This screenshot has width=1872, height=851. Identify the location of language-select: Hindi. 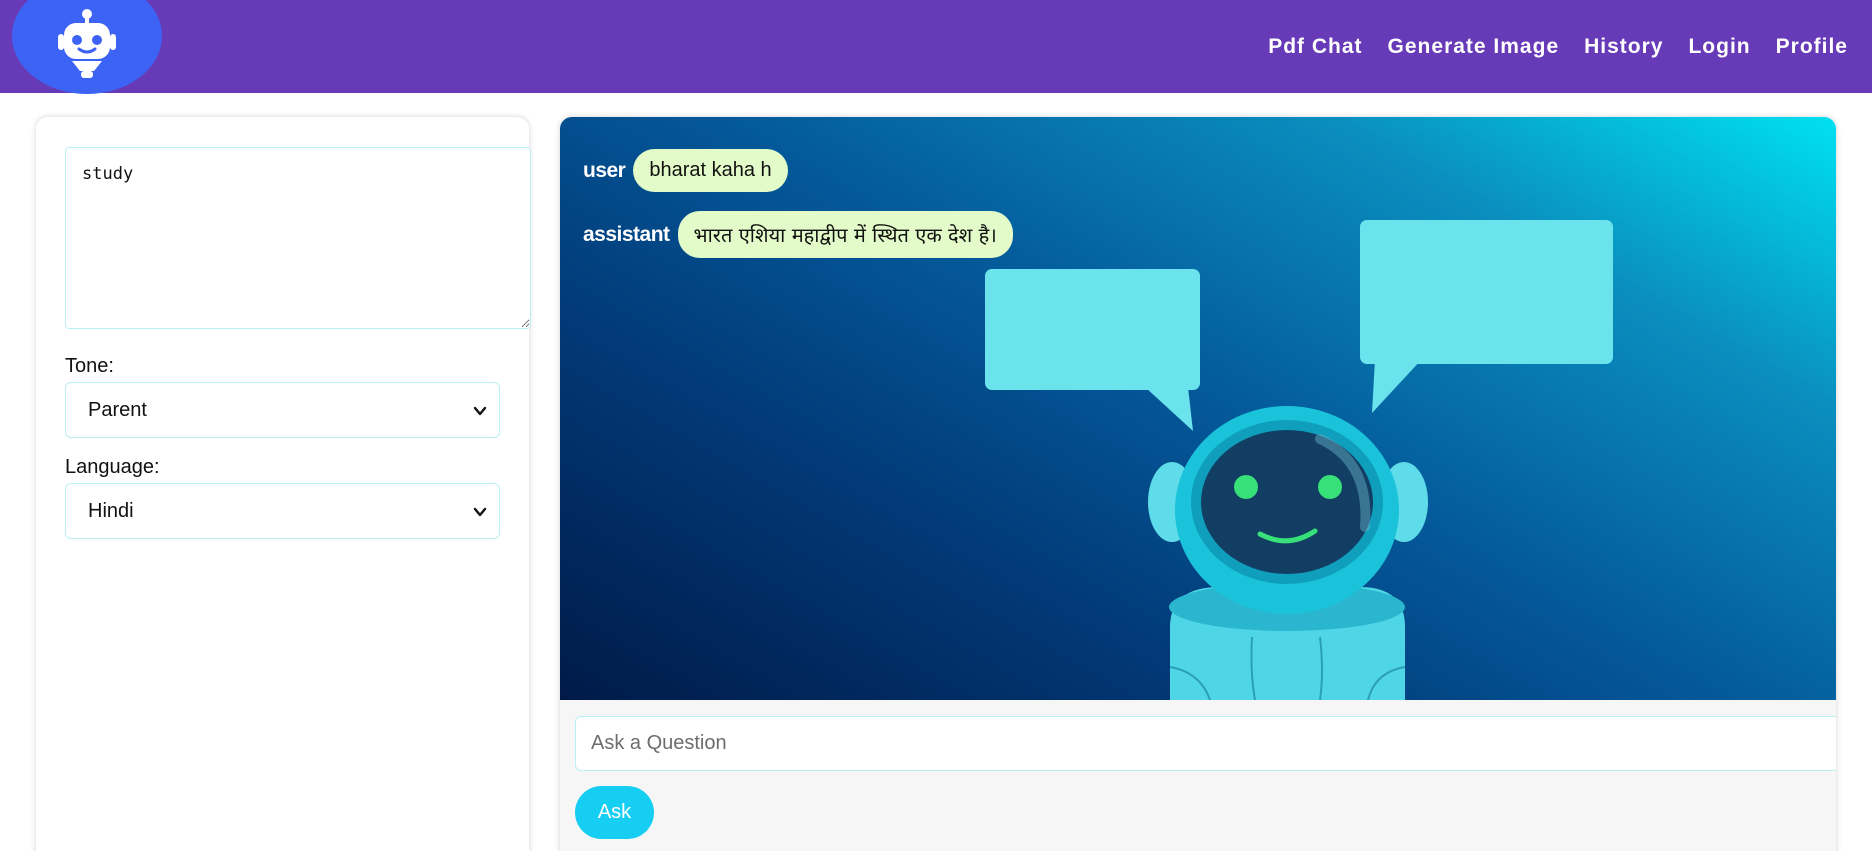
(282, 511).